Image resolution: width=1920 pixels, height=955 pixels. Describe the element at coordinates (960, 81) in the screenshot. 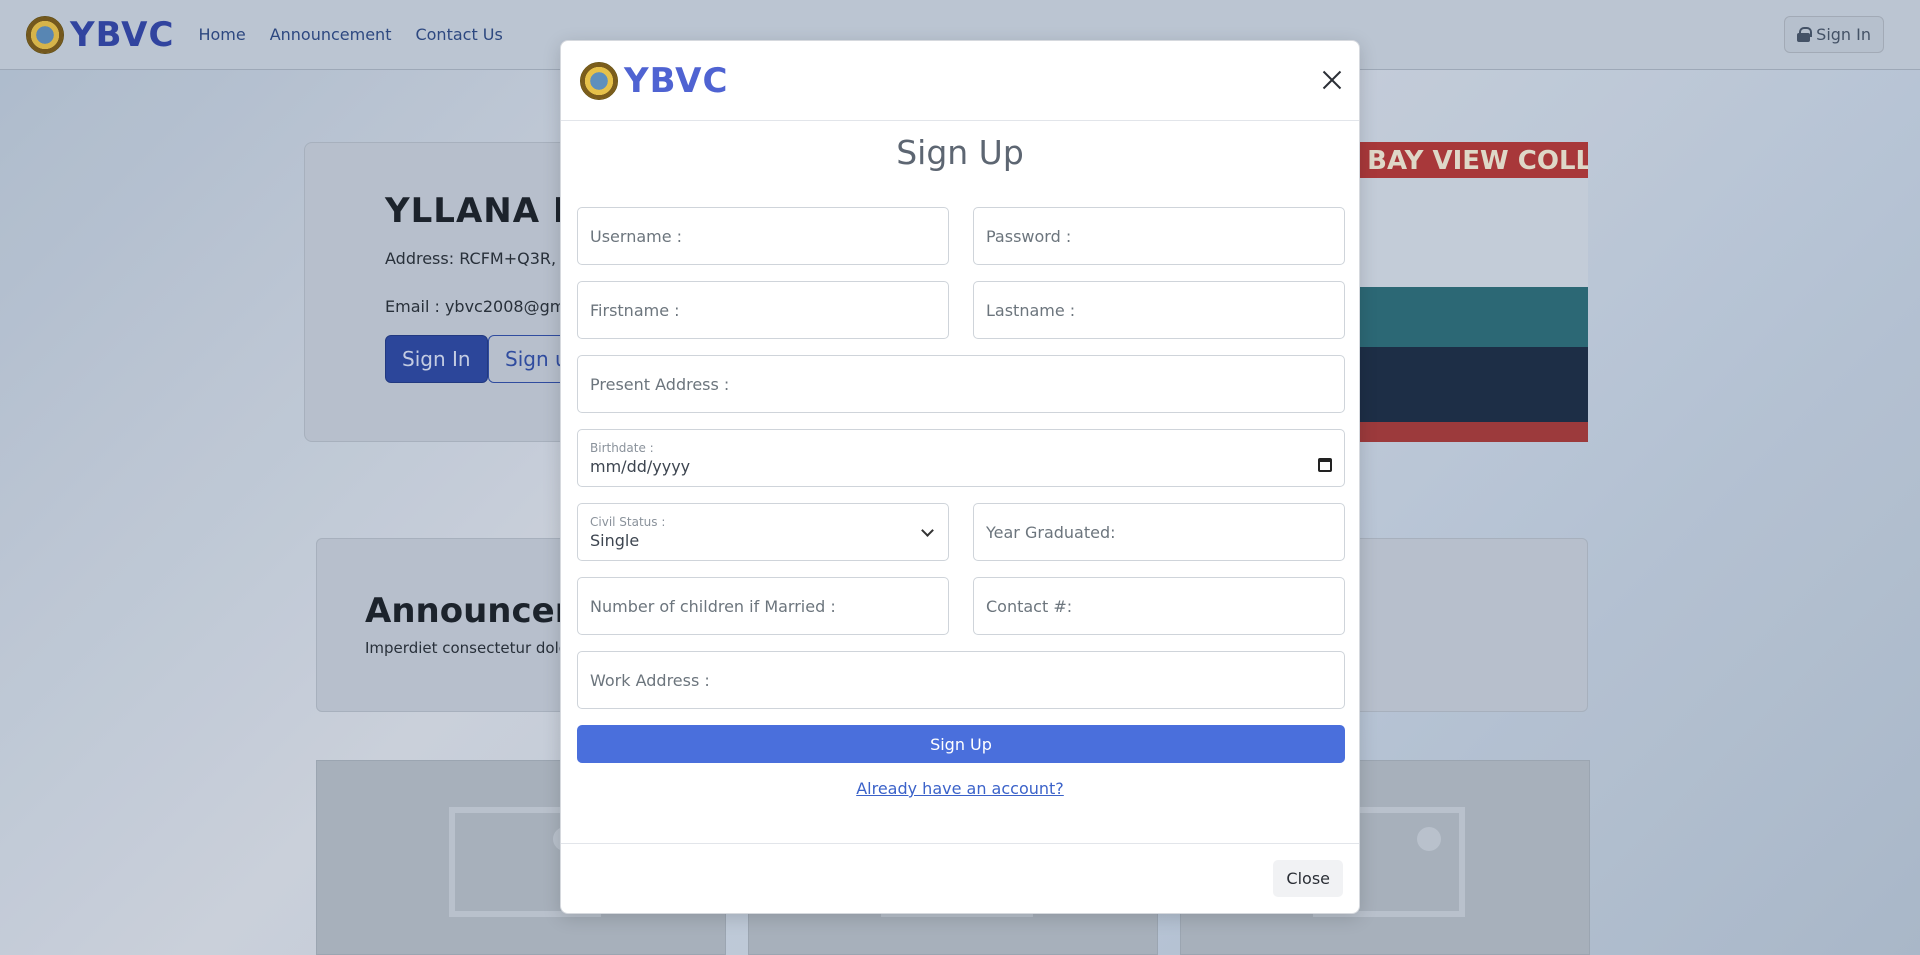

I see `modal-header: YBVC` at that location.